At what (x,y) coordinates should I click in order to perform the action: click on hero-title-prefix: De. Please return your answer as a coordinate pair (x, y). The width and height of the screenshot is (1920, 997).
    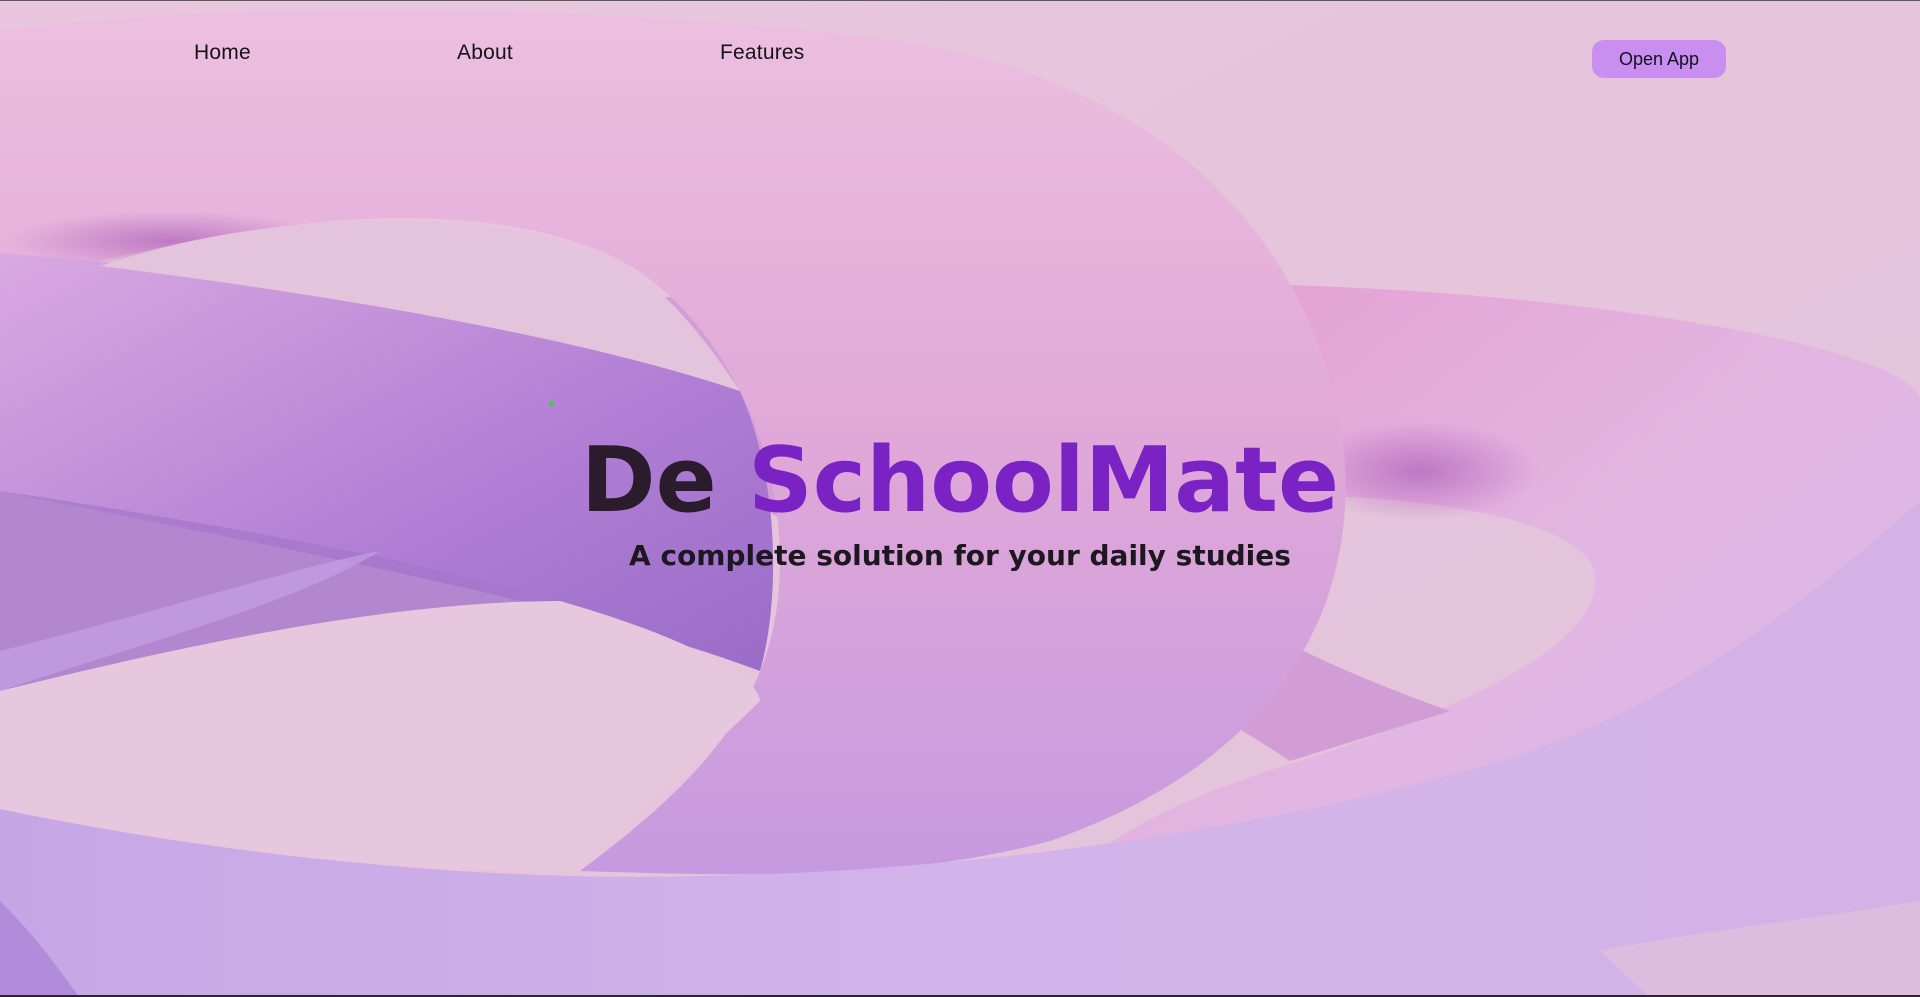
    Looking at the image, I should click on (648, 480).